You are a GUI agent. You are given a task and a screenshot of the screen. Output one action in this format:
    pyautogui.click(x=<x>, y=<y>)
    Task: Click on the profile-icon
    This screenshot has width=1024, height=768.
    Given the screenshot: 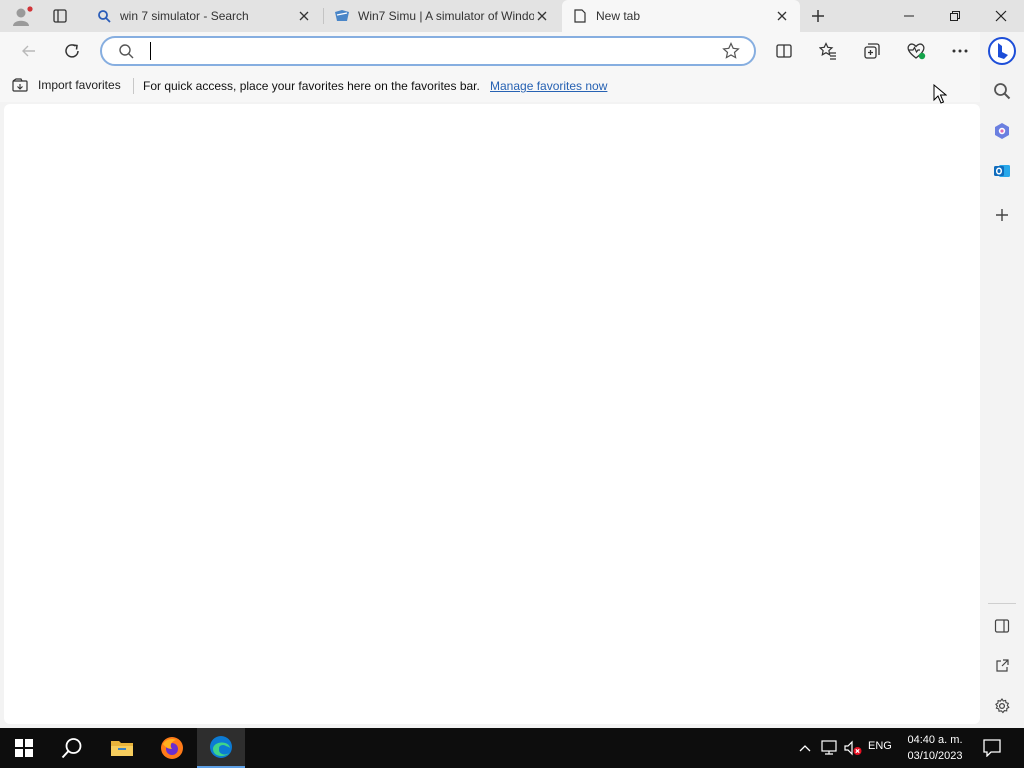 What is the action you would take?
    pyautogui.click(x=23, y=16)
    